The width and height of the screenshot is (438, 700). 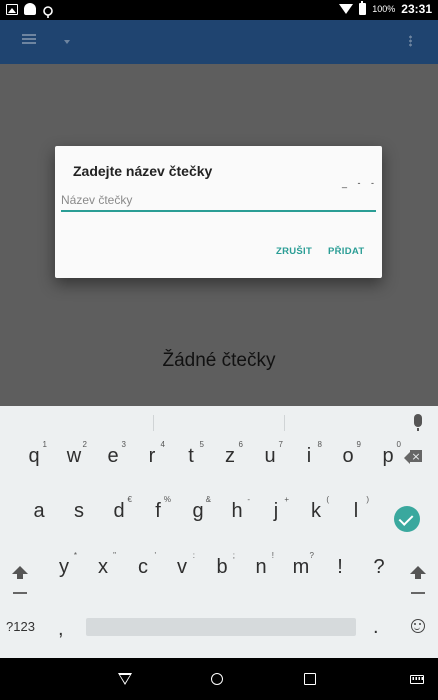 I want to click on reader-name-input, so click(x=218, y=201).